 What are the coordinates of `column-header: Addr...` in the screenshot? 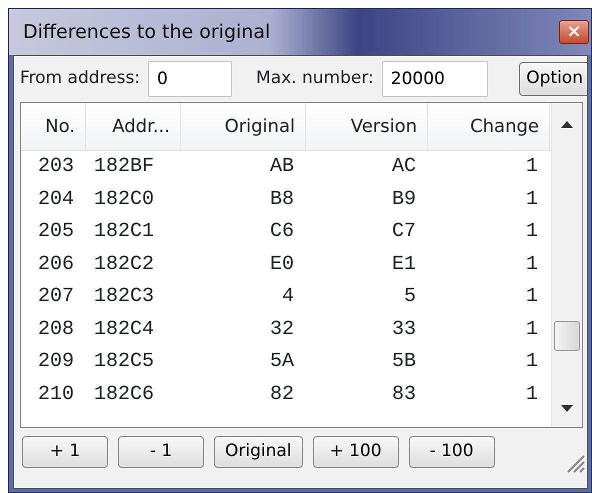 It's located at (133, 126).